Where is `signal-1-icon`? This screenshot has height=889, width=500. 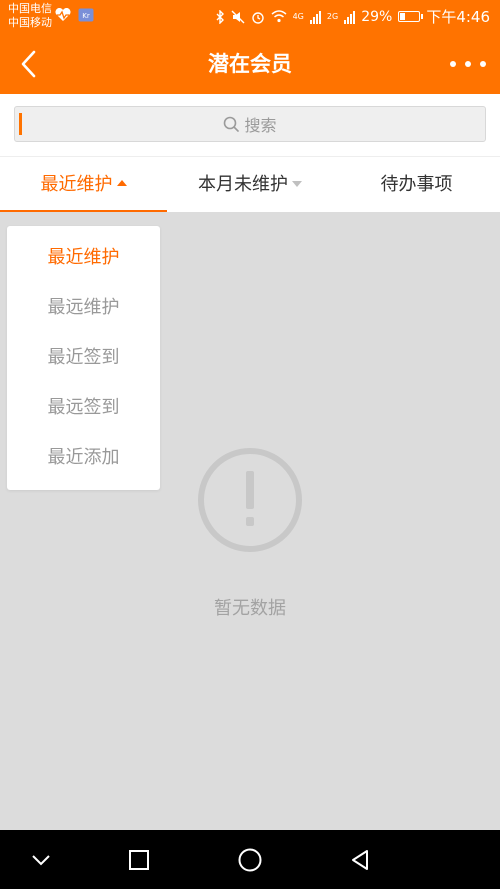 signal-1-icon is located at coordinates (315, 17).